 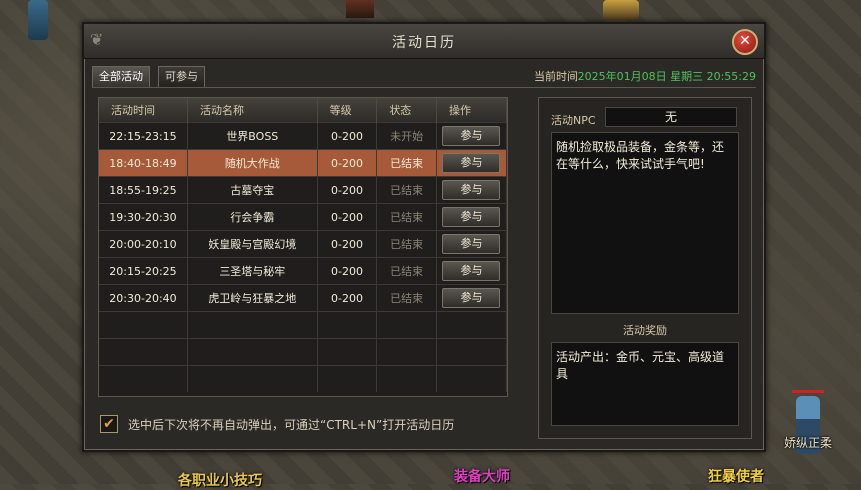 What do you see at coordinates (143, 190) in the screenshot?
I see `cell-time: 18:55-19:25` at bounding box center [143, 190].